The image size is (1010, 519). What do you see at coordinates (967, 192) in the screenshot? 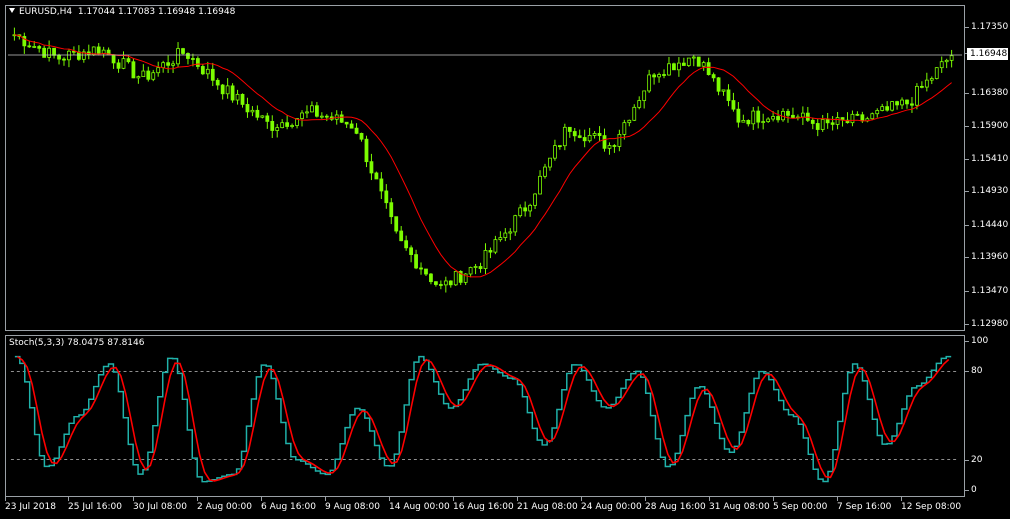
I see `price-axis-tick` at bounding box center [967, 192].